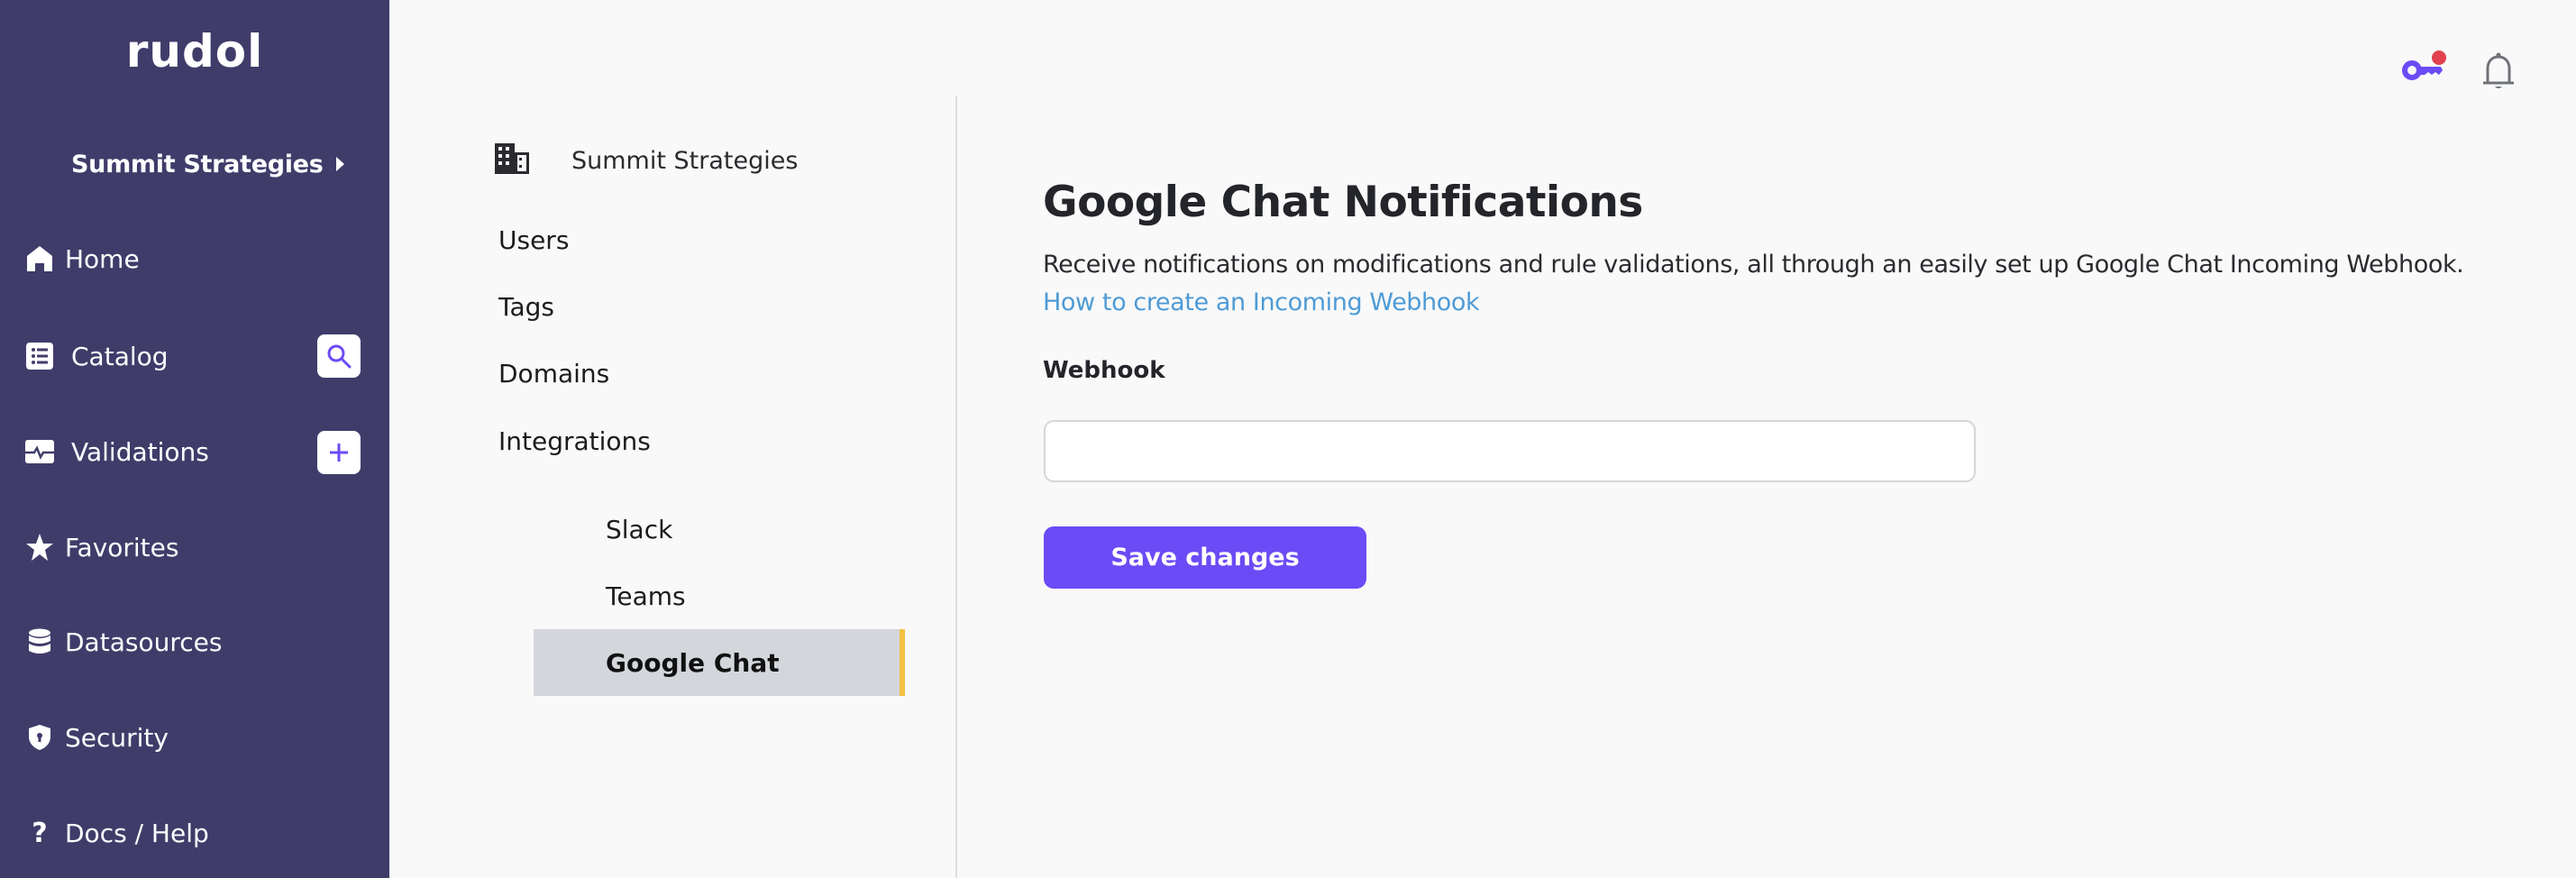 The image size is (2576, 878). I want to click on settings-nav-divider, so click(956, 487).